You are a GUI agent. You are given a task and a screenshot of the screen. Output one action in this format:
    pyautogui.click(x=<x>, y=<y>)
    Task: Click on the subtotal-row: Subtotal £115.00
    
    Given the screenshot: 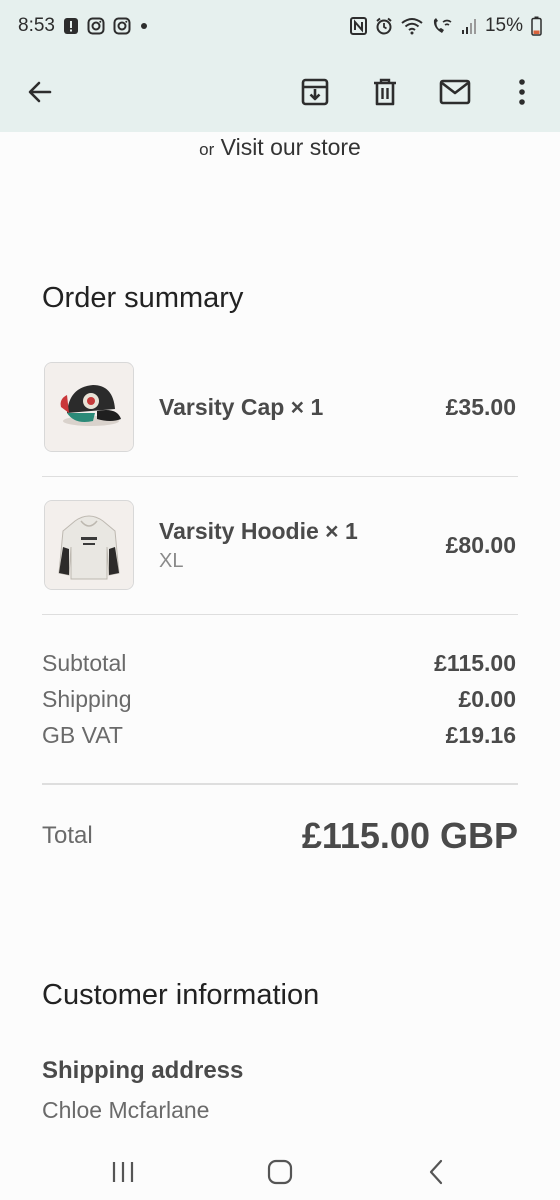 What is the action you would take?
    pyautogui.click(x=280, y=667)
    